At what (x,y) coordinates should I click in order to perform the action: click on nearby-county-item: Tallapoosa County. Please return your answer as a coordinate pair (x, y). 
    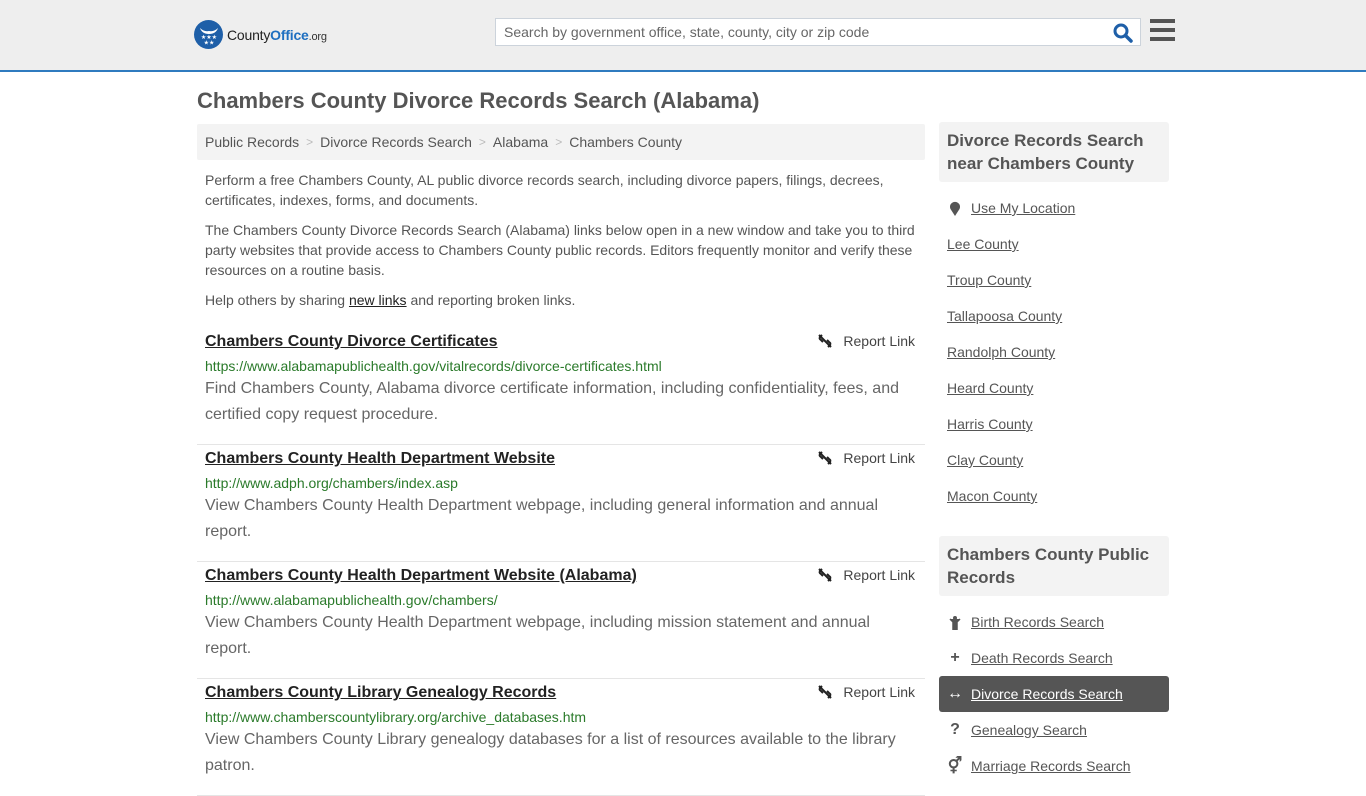
    Looking at the image, I should click on (1054, 316).